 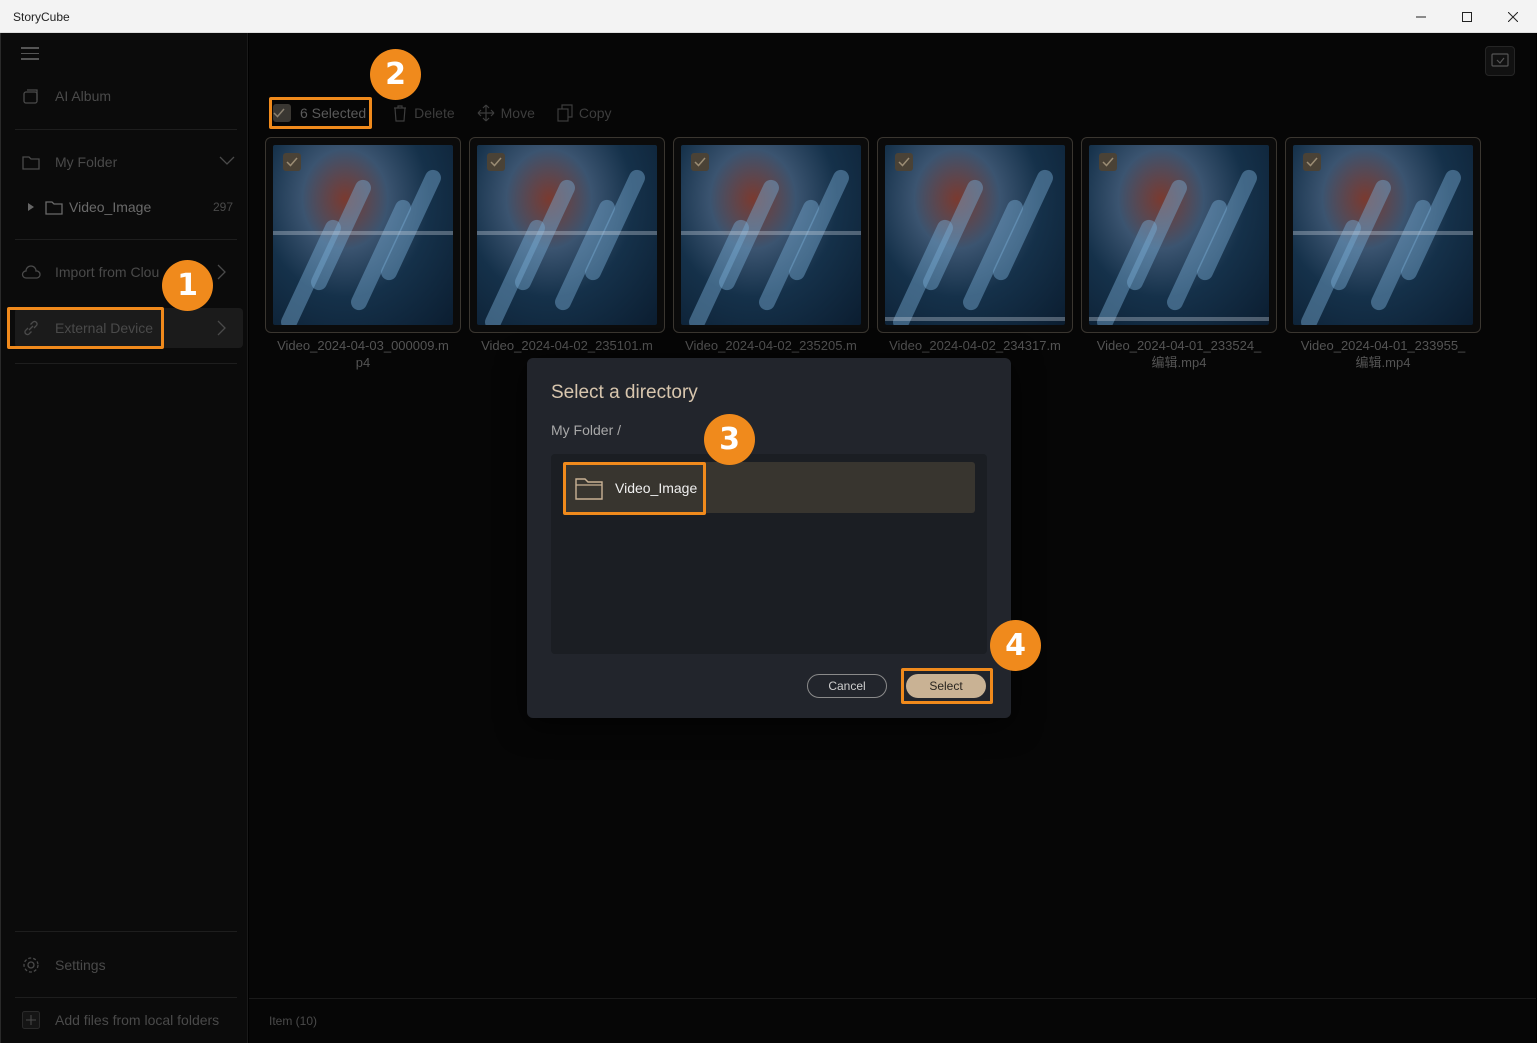 I want to click on delete-label: Delete, so click(x=434, y=113).